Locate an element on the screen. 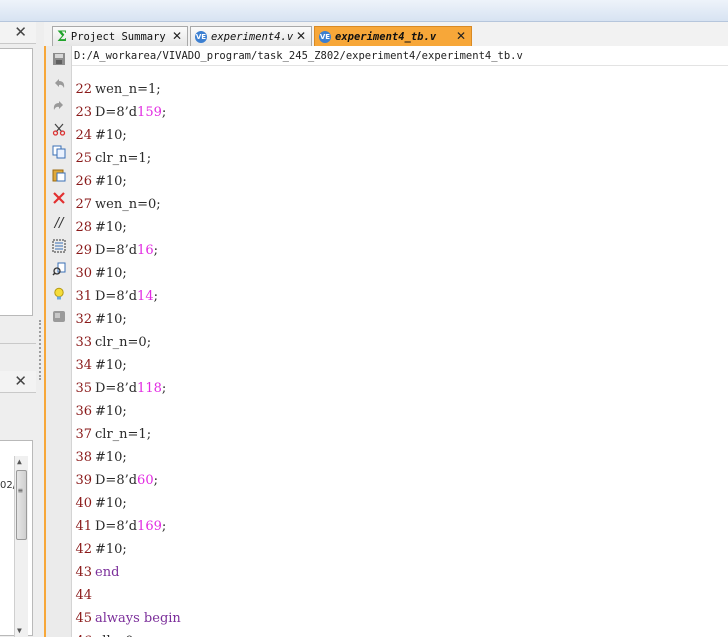  left-panel-header-bottom: ✕ is located at coordinates (18, 382).